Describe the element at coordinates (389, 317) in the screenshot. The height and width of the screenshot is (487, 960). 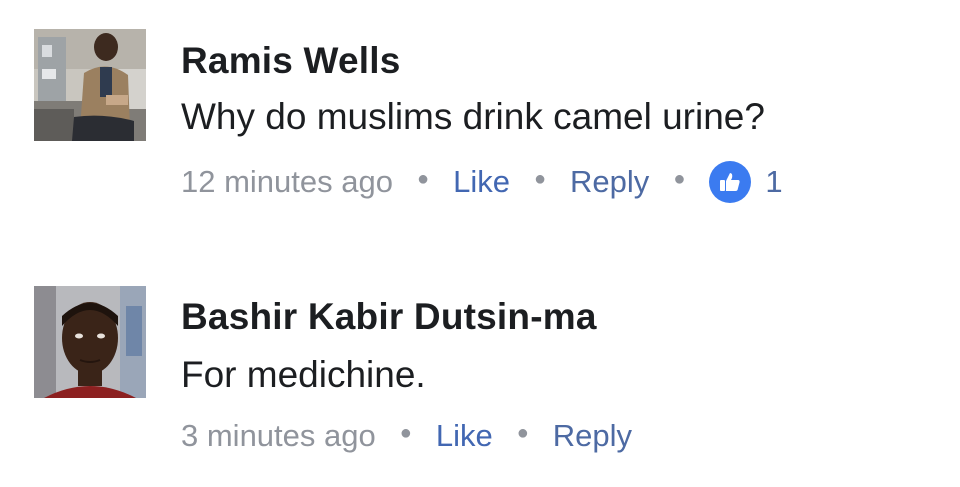
I see `comment-author: Bashir Kabir Dutsin-ma` at that location.